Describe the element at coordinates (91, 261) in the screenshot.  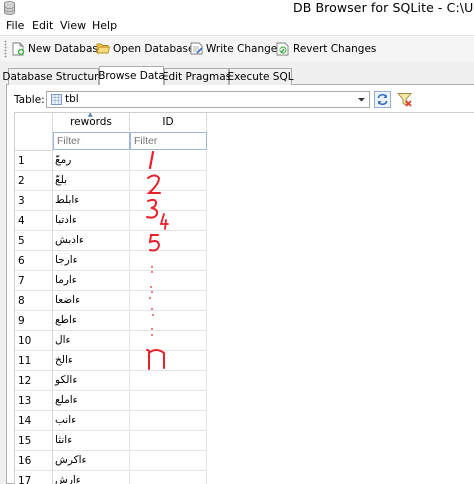
I see `cell-rewords: ءارجا` at that location.